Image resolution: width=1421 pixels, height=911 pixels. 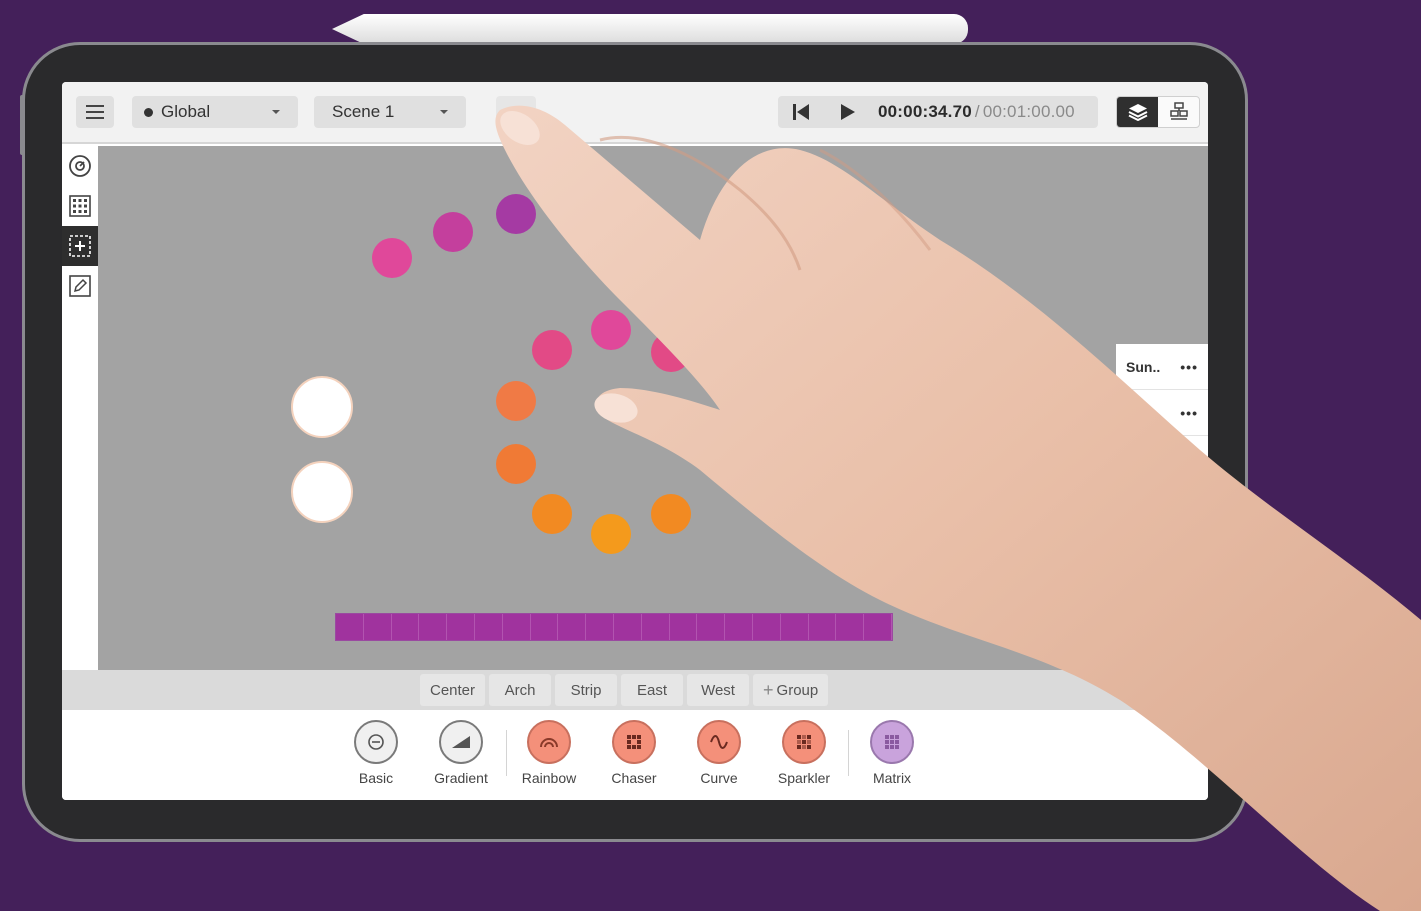 I want to click on pixel-strip, so click(x=614, y=627).